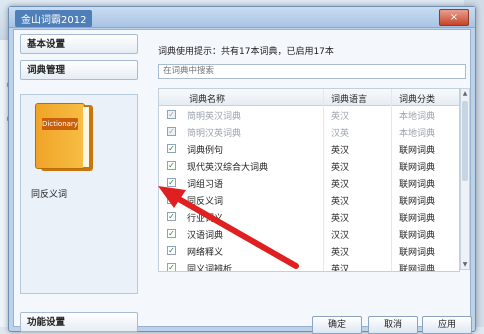 The image size is (484, 334). Describe the element at coordinates (49, 195) in the screenshot. I see `selected-dict-name: 同反义词` at that location.